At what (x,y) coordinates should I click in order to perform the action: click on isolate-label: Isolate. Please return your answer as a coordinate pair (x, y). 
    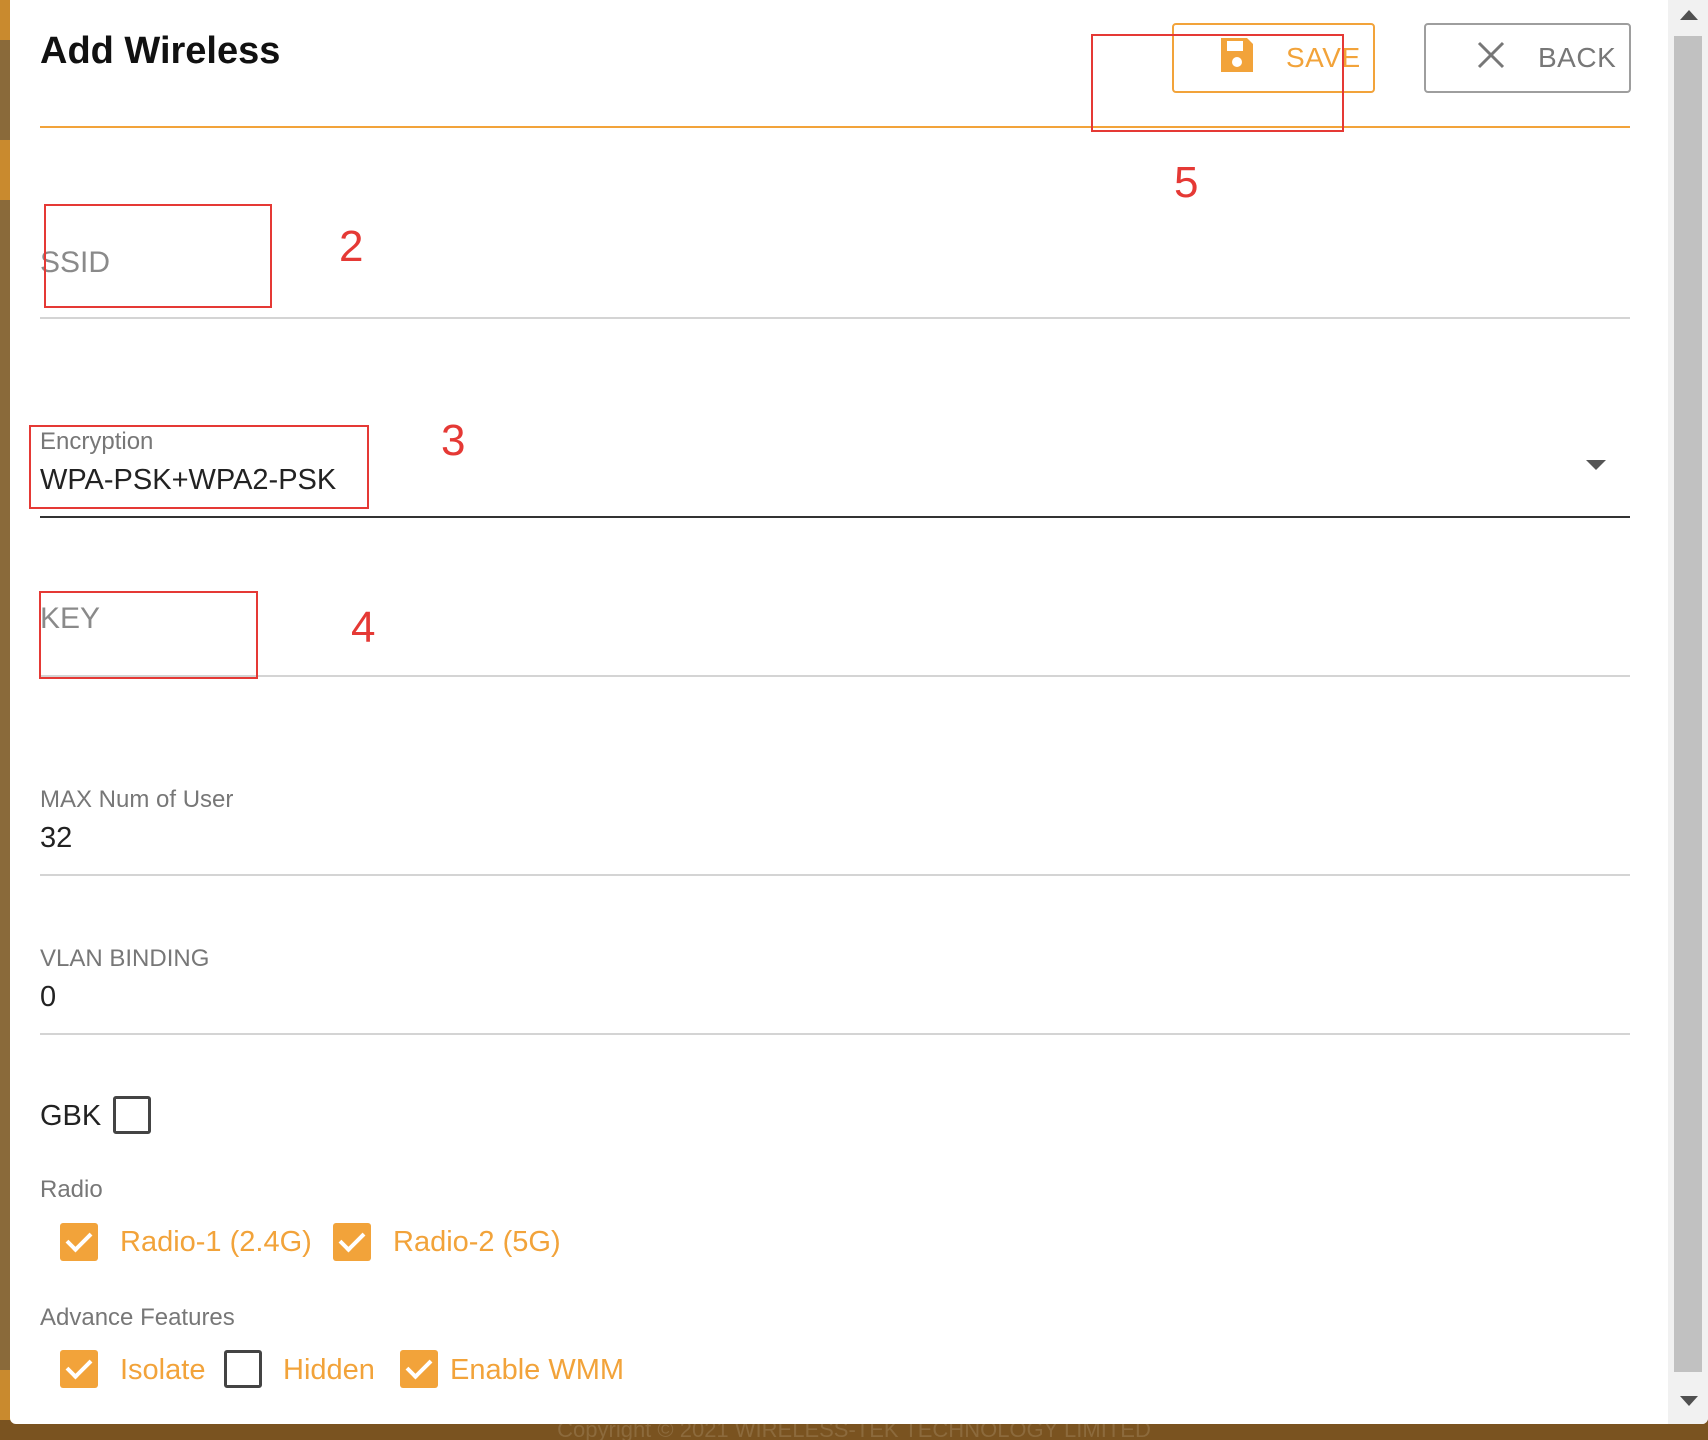
    Looking at the image, I should click on (162, 1370).